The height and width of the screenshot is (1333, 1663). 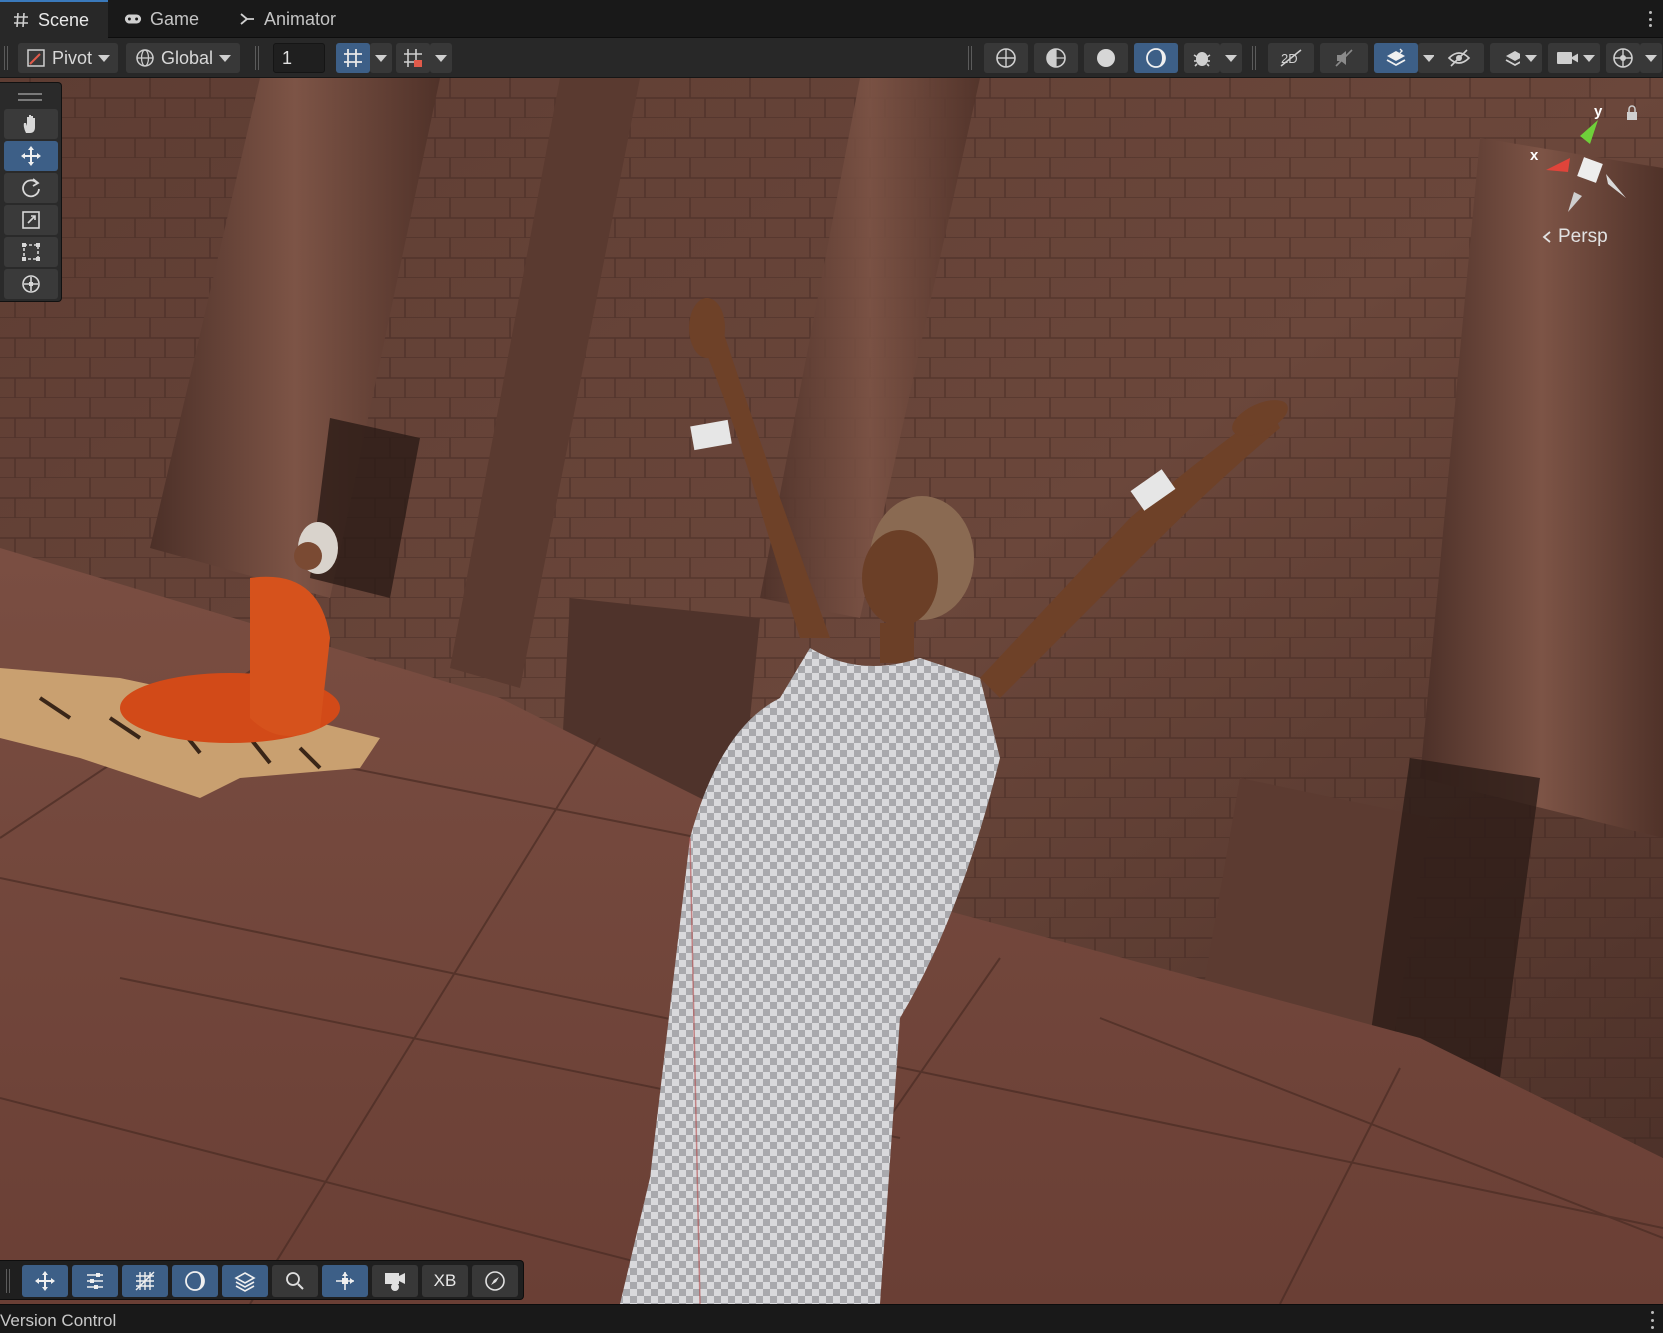 I want to click on scale-tool-button, so click(x=31, y=220).